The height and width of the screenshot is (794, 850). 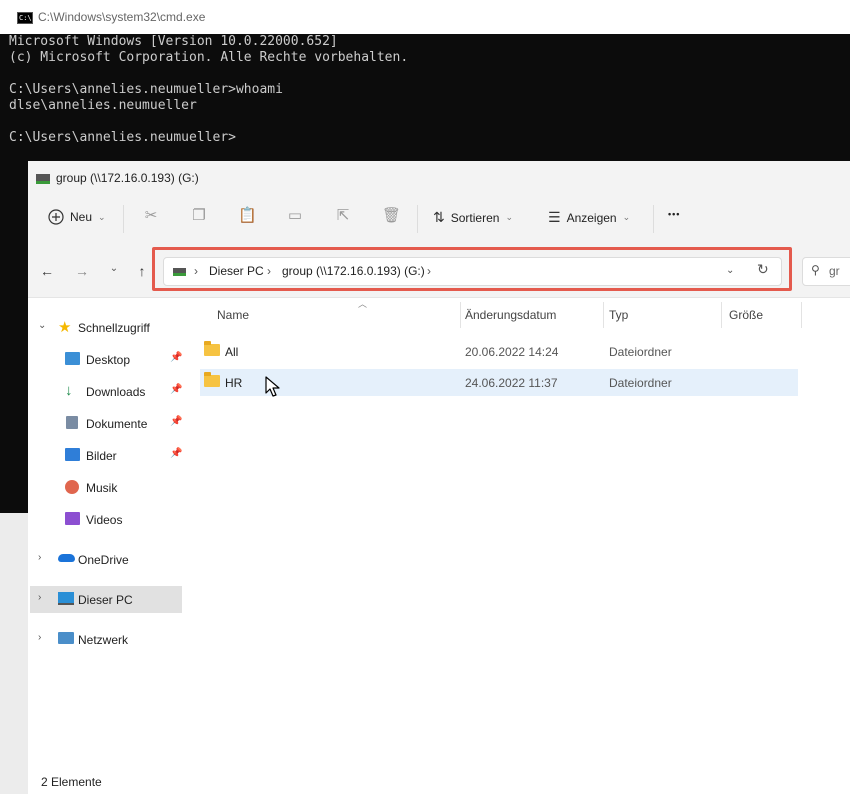 I want to click on shared-folder-icon, so click(x=212, y=379).